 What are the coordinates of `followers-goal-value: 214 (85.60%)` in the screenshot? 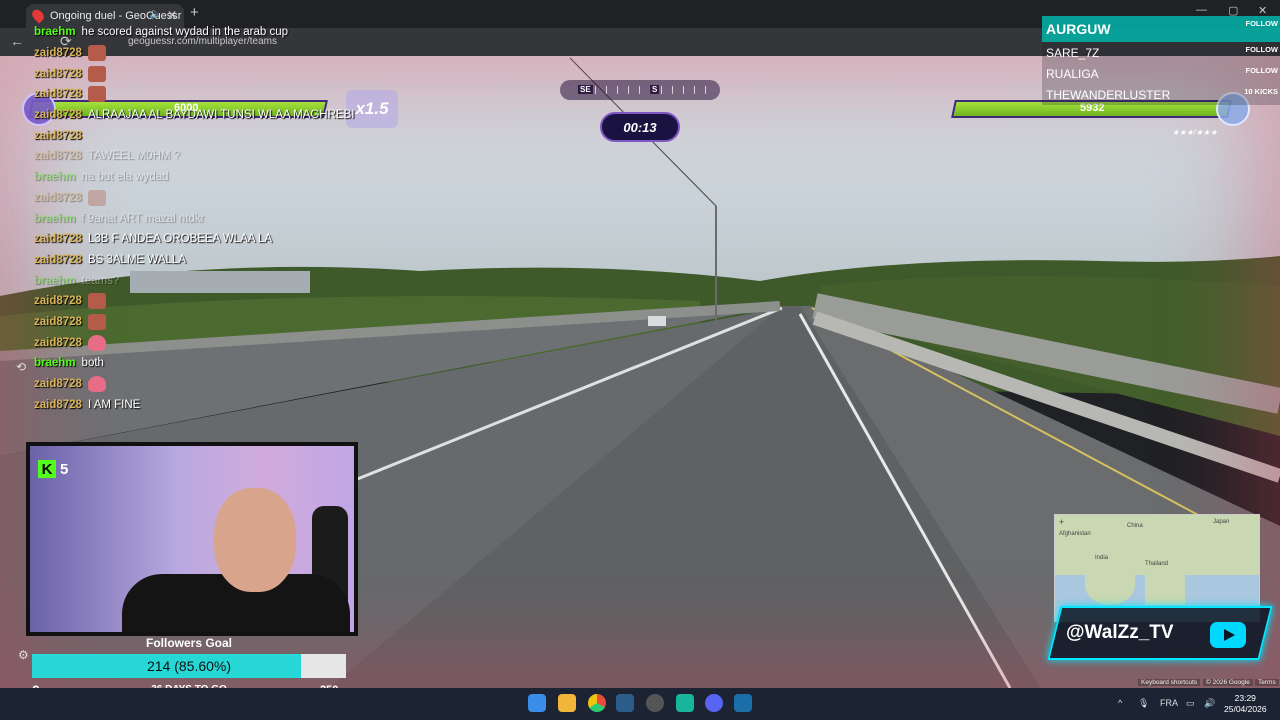 It's located at (189, 666).